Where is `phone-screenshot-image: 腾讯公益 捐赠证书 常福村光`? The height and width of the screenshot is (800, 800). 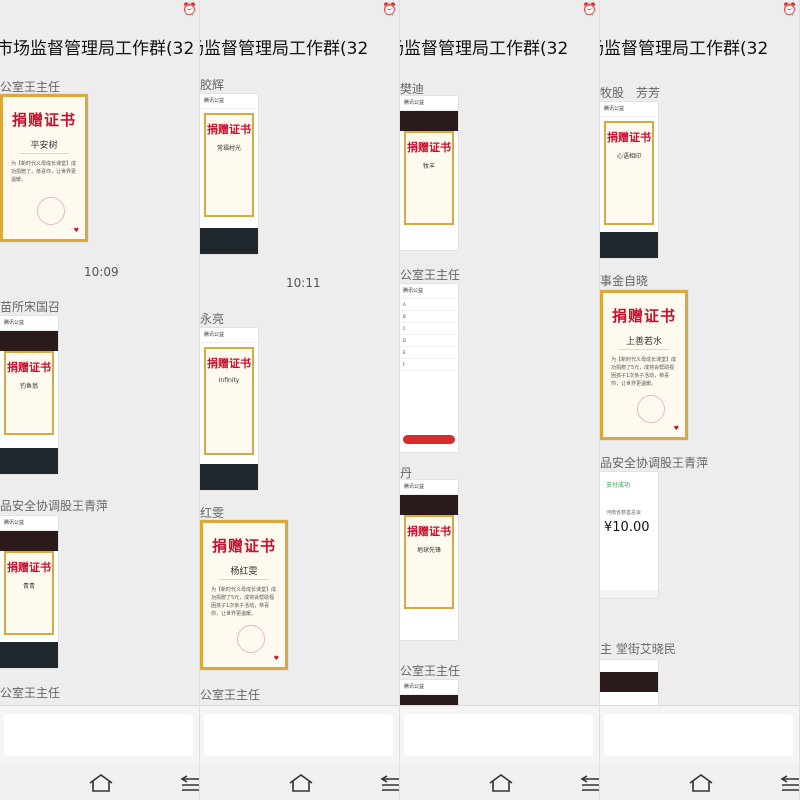
phone-screenshot-image: 腾讯公益 捐赠证书 常福村光 is located at coordinates (229, 174).